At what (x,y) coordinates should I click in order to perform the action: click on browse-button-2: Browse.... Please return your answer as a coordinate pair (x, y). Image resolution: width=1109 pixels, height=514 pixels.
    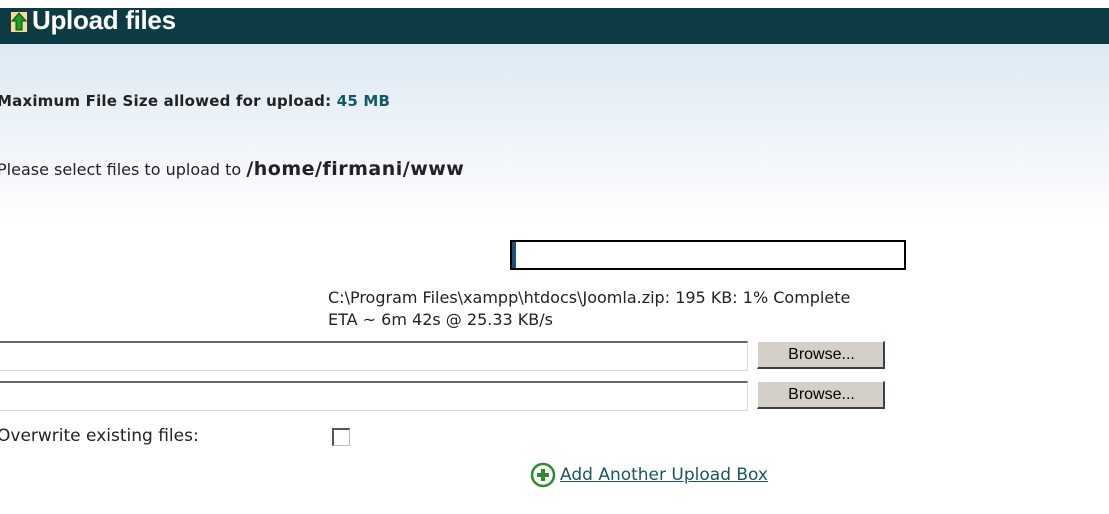
    Looking at the image, I should click on (821, 395).